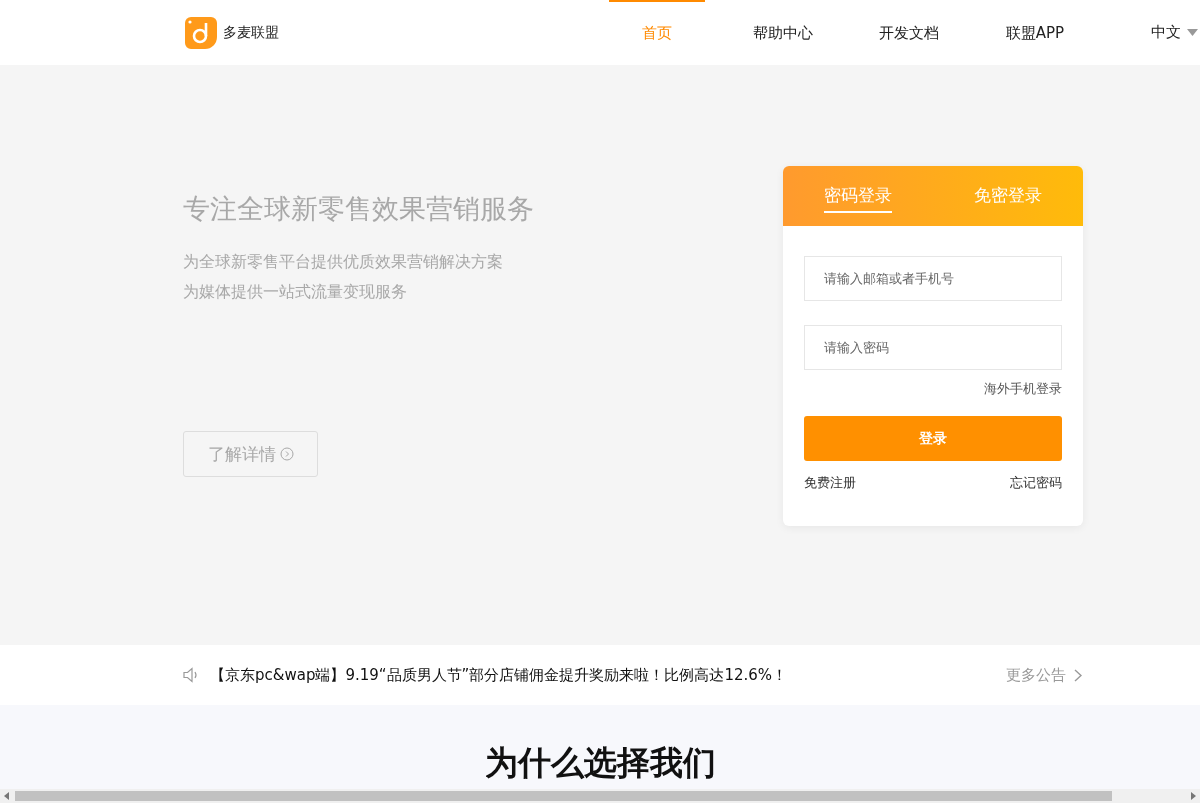 The image size is (1200, 803). What do you see at coordinates (783, 32) in the screenshot?
I see `nav-link: 帮助中心` at bounding box center [783, 32].